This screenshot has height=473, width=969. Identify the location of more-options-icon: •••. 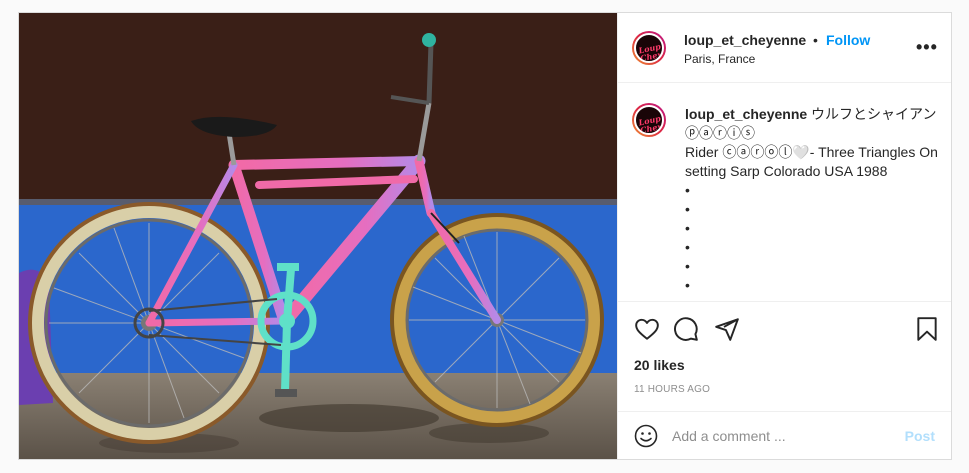
(927, 47).